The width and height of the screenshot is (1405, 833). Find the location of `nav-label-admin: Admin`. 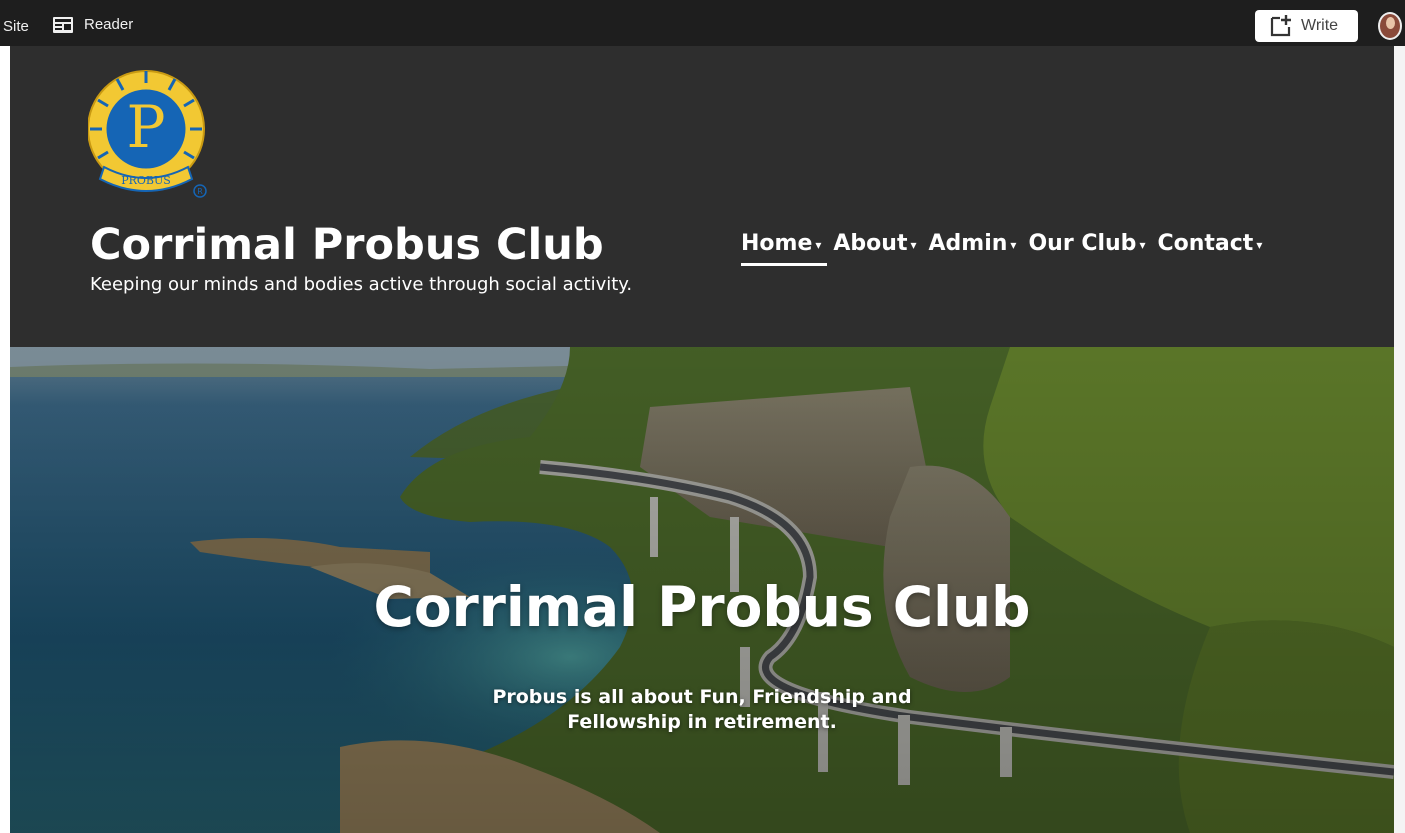

nav-label-admin: Admin is located at coordinates (968, 243).